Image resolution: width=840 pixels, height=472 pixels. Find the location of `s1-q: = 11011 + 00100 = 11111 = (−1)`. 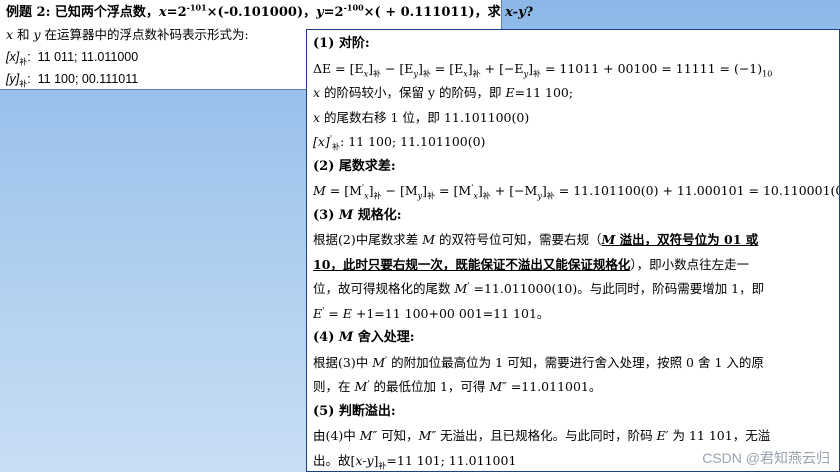

s1-q: = 11011 + 00100 = 11111 = (−1) is located at coordinates (651, 68).